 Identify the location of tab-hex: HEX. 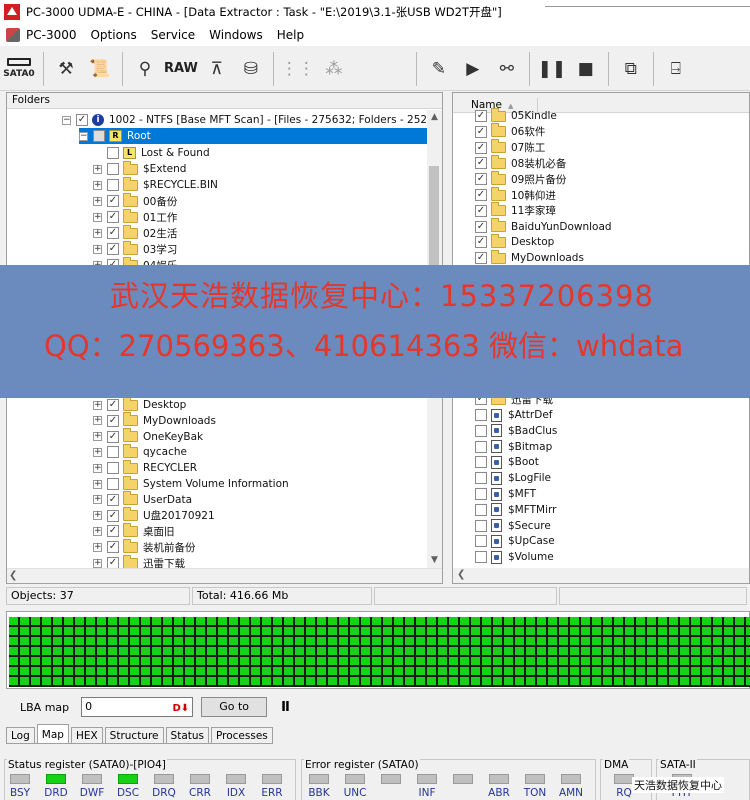
(86, 735).